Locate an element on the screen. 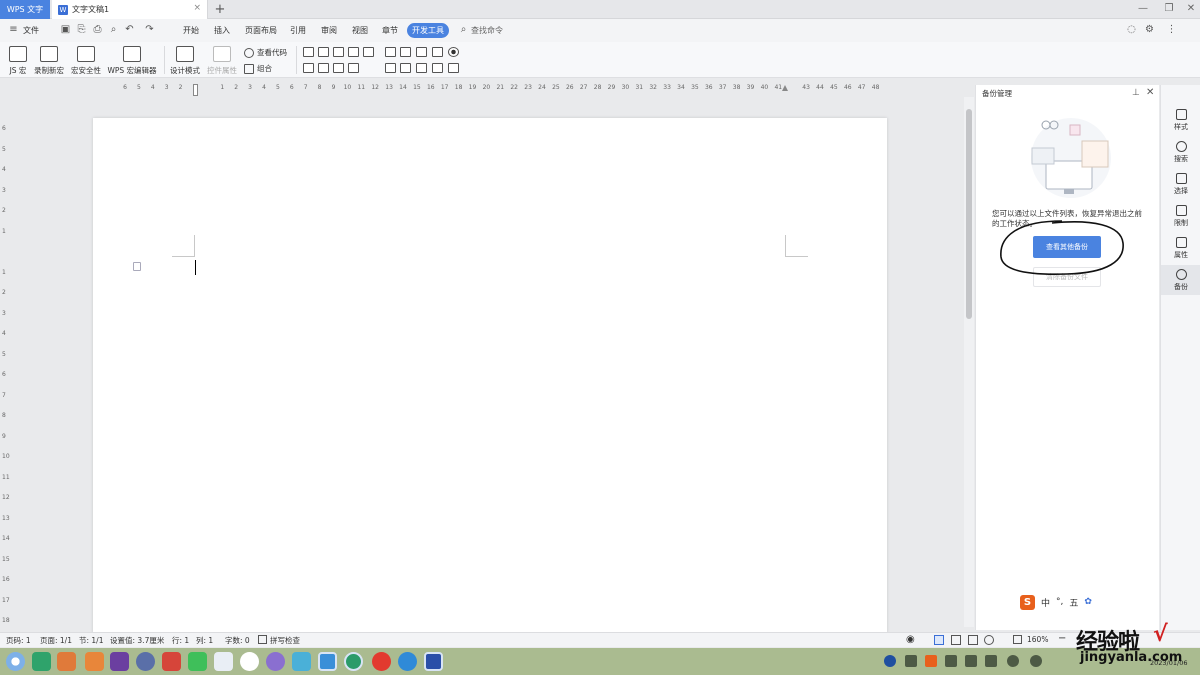  ime-settings-icon: ✿ is located at coordinates (1088, 602).